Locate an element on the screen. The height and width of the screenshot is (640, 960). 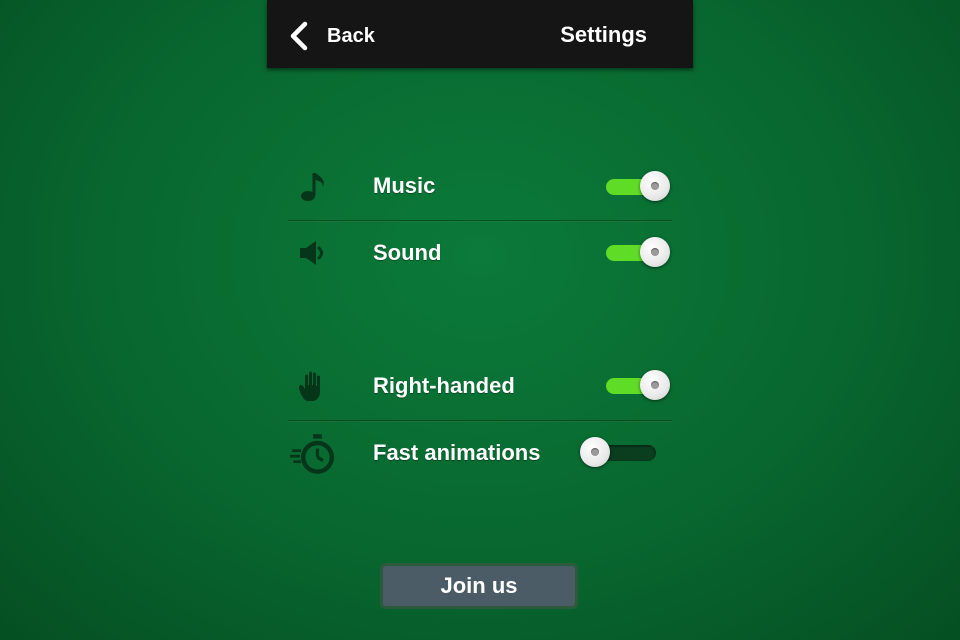
back-button: Back is located at coordinates (331, 36).